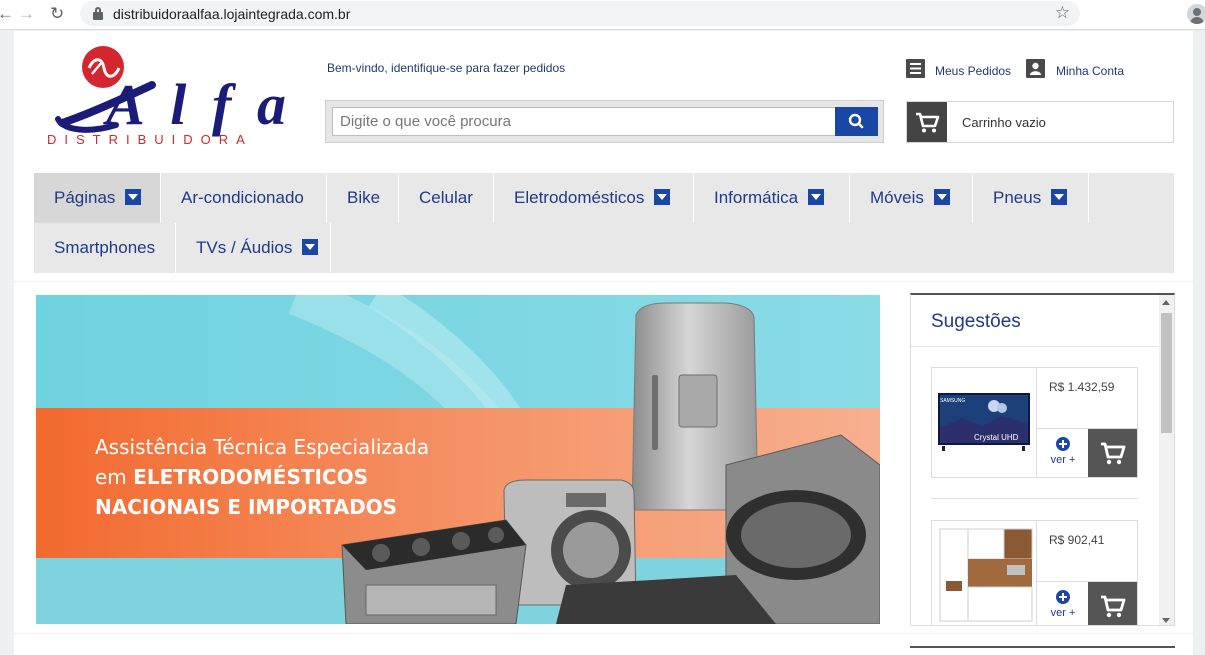  Describe the element at coordinates (1166, 373) in the screenshot. I see `scroll-thumb` at that location.